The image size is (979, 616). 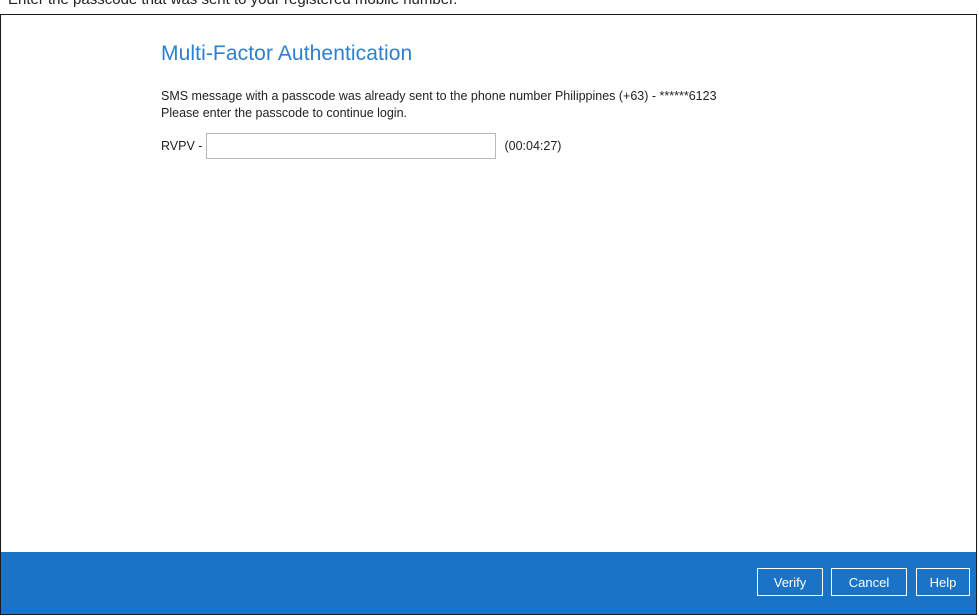 What do you see at coordinates (182, 146) in the screenshot?
I see `passcode-prefix: RVPV -` at bounding box center [182, 146].